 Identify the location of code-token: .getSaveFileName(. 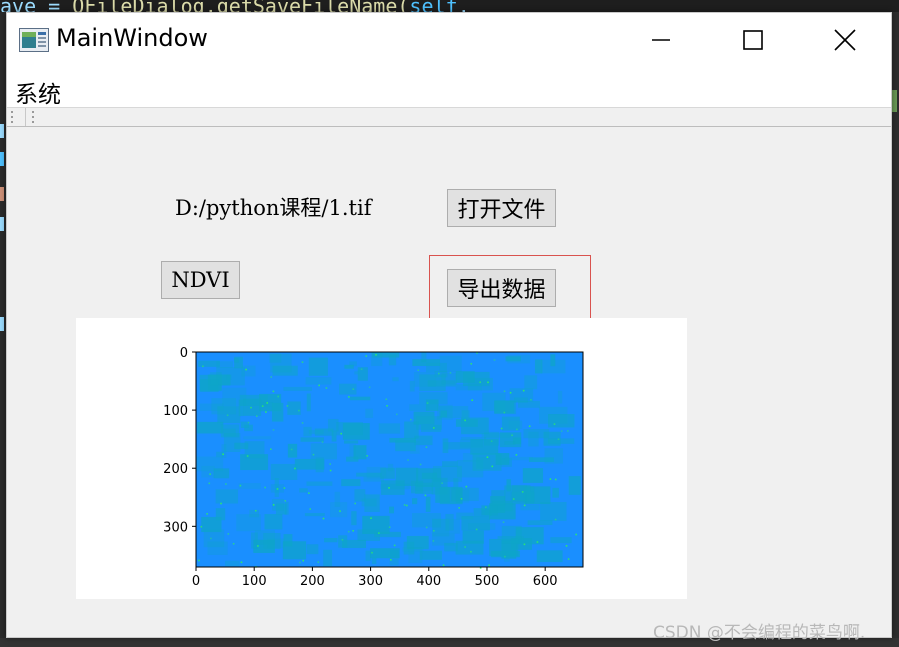
(307, 6).